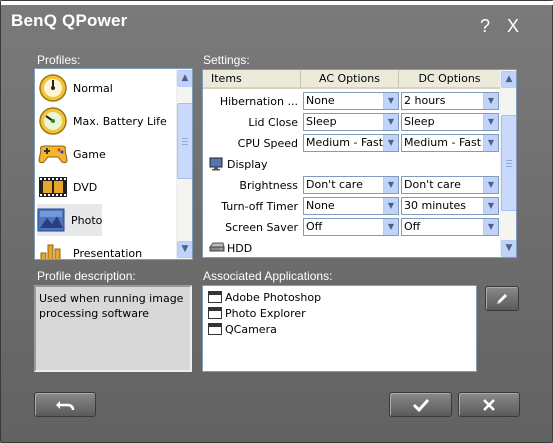 This screenshot has width=553, height=443. I want to click on gauge-green-icon, so click(53, 121).